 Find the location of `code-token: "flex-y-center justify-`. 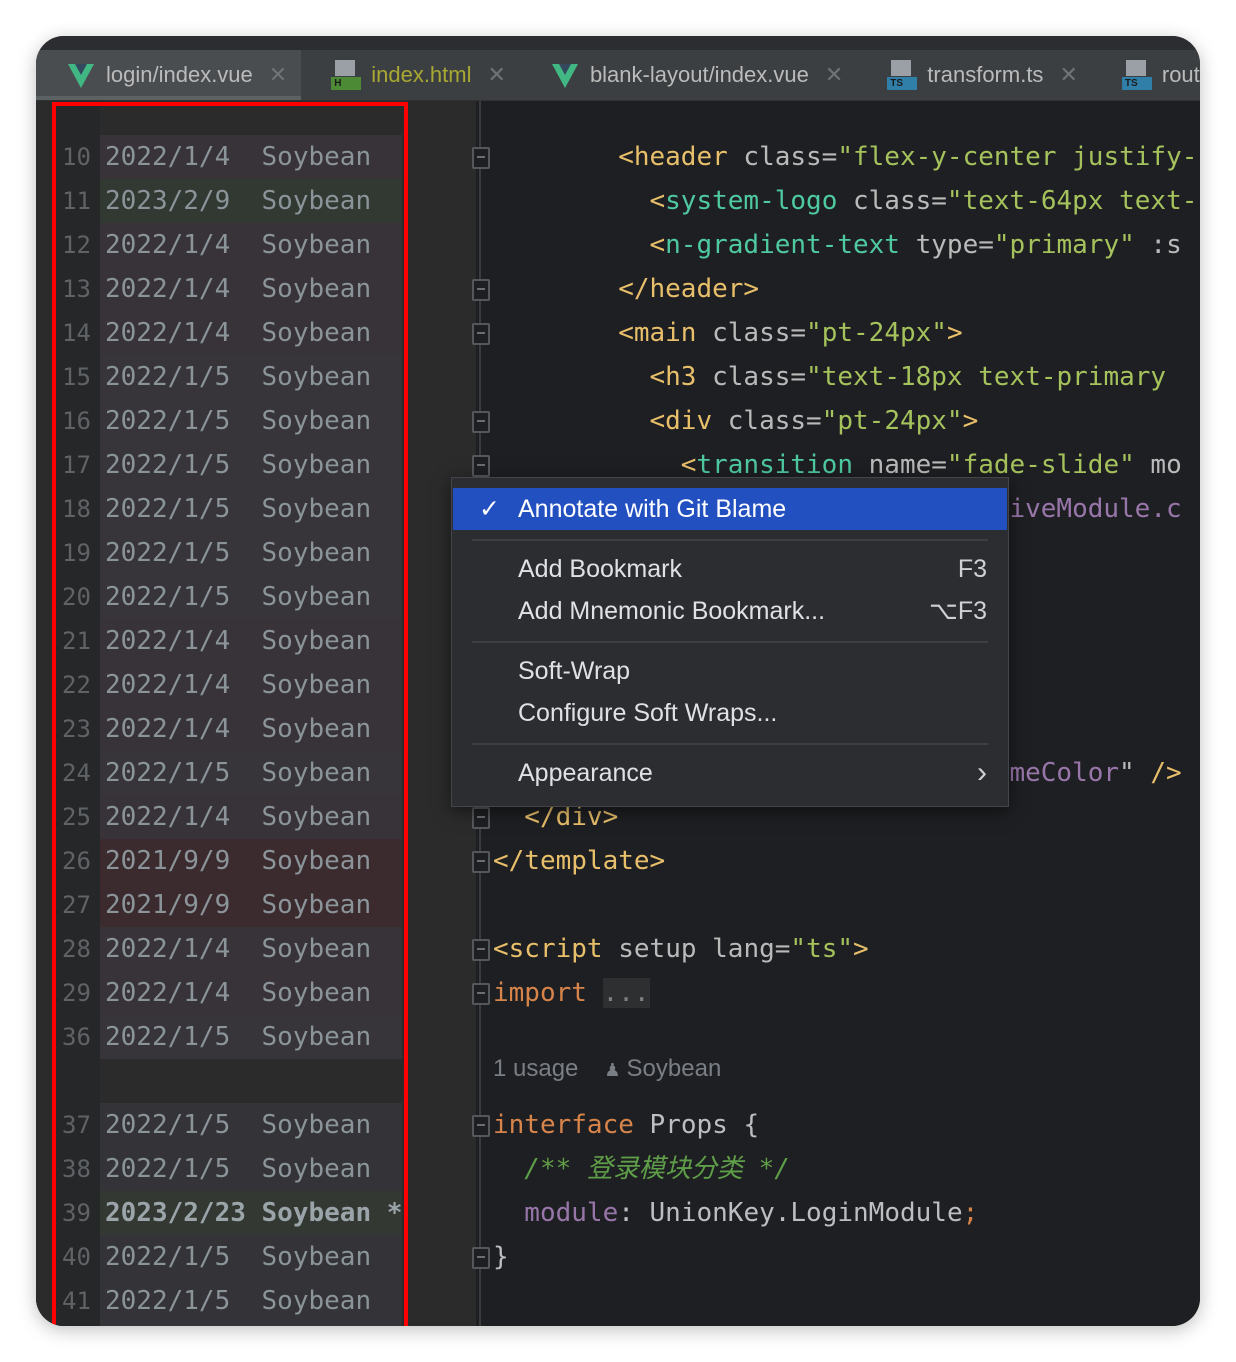

code-token: "flex-y-center justify- is located at coordinates (1017, 157).